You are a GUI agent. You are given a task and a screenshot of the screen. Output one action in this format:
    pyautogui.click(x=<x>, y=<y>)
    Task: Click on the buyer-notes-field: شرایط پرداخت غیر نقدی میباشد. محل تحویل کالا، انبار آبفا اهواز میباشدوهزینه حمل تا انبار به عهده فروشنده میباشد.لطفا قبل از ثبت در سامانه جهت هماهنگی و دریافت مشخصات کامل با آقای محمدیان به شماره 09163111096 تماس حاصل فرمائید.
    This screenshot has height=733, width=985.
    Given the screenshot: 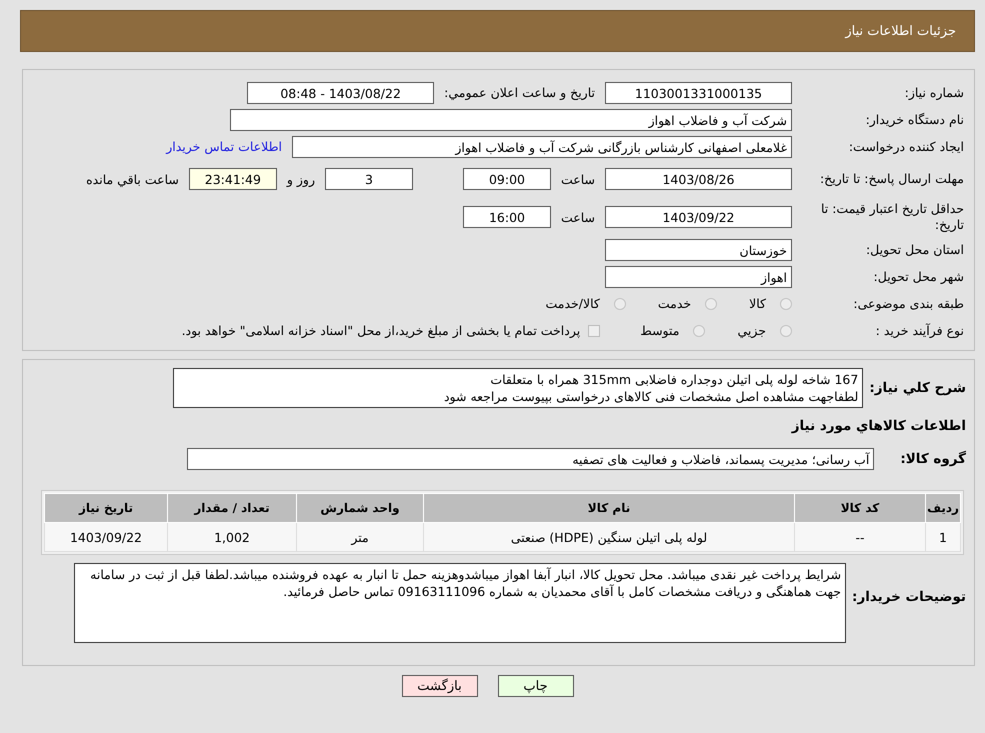 What is the action you would take?
    pyautogui.click(x=460, y=603)
    